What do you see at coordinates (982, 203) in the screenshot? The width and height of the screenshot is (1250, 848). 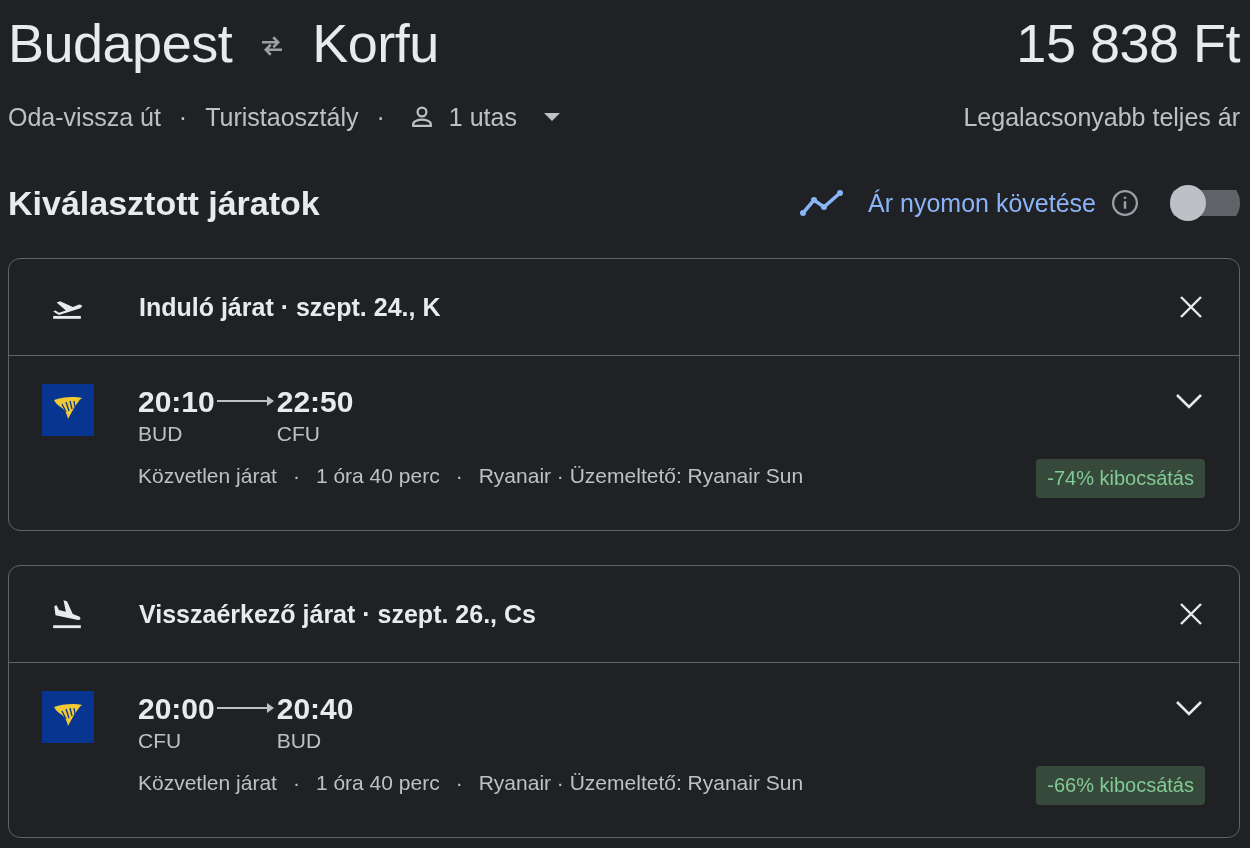 I see `price-tracking-label: Ár nyomon követése` at bounding box center [982, 203].